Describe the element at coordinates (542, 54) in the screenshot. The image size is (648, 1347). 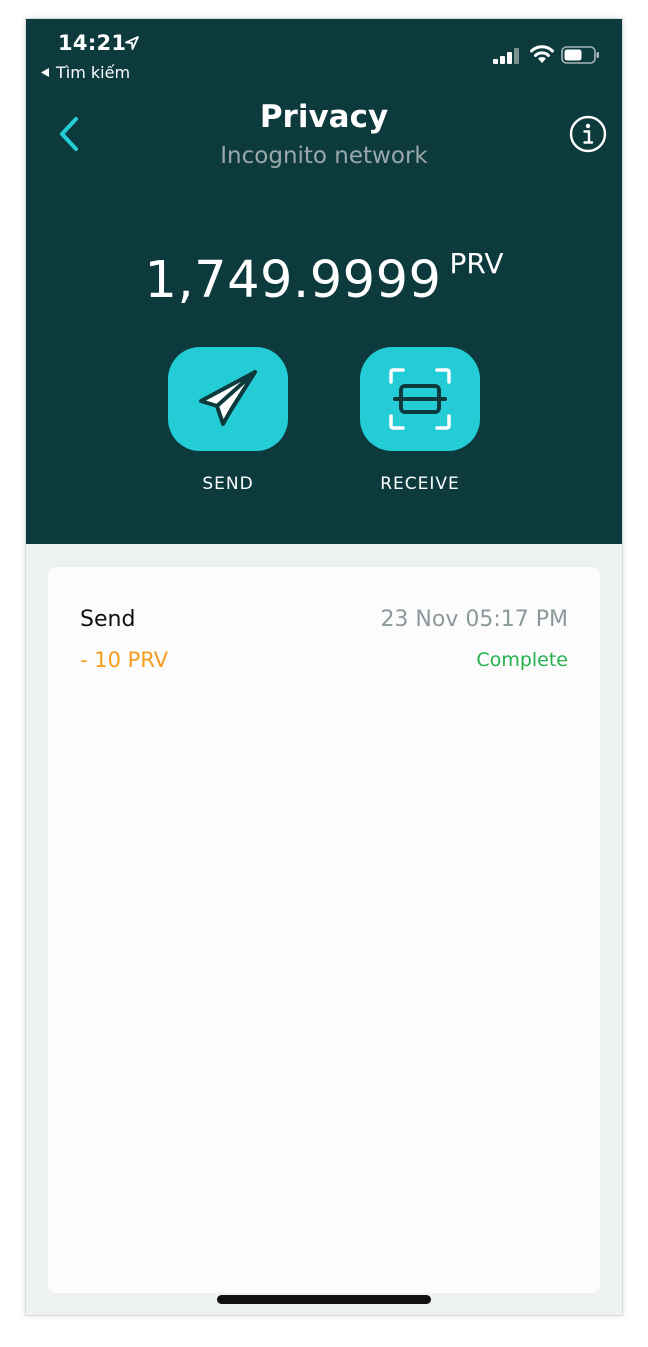
I see `wifi-icon` at that location.